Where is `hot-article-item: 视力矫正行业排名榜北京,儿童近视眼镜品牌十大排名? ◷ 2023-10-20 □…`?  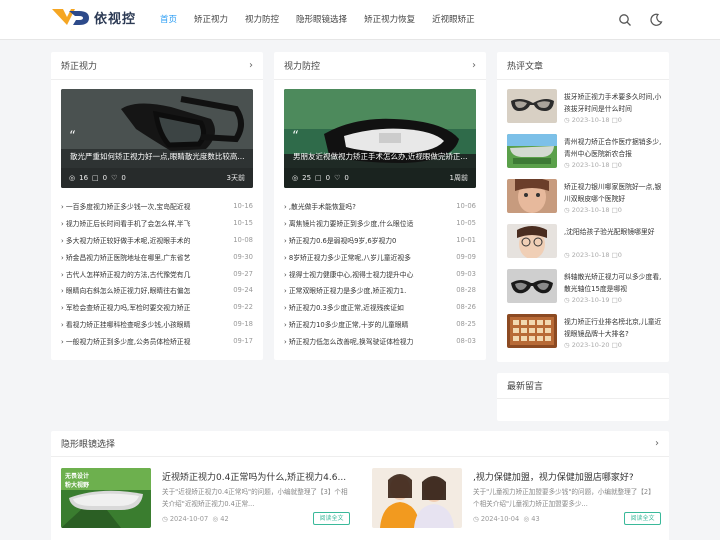
hot-article-item: 视力矫正行业排名榜北京,儿童近视眼镜品牌十大排名? ◷ 2023-10-20 □… is located at coordinates (584, 332).